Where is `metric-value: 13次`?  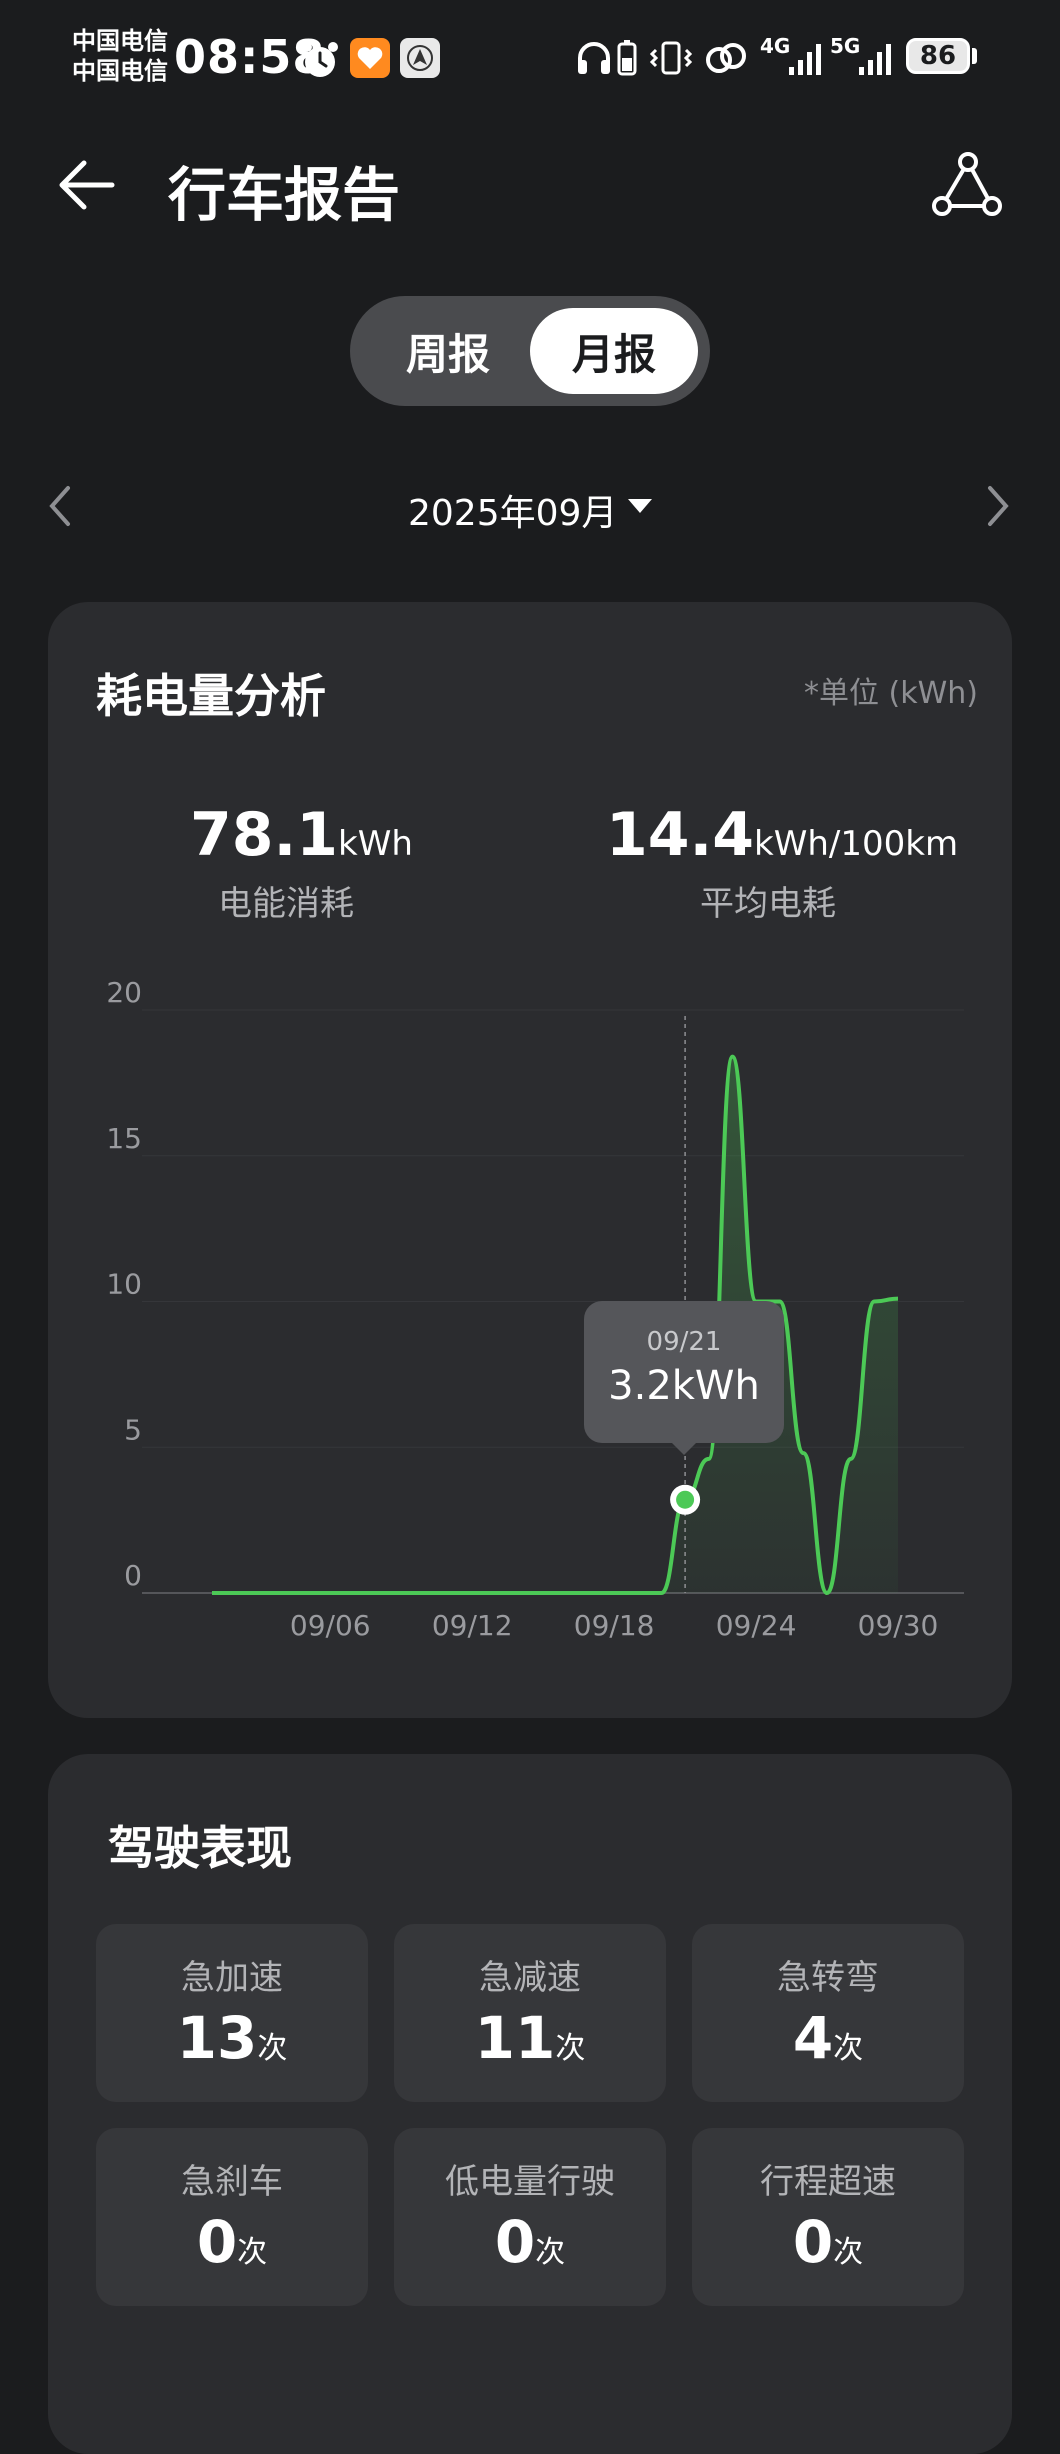
metric-value: 13次 is located at coordinates (232, 2038).